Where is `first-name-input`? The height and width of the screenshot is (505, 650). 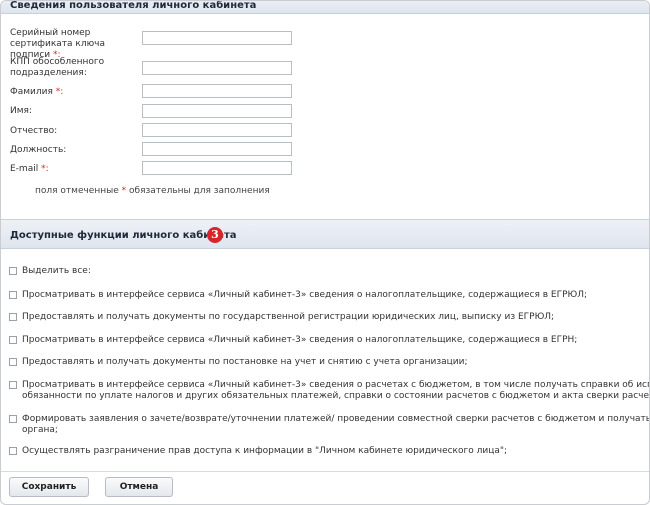 first-name-input is located at coordinates (217, 111).